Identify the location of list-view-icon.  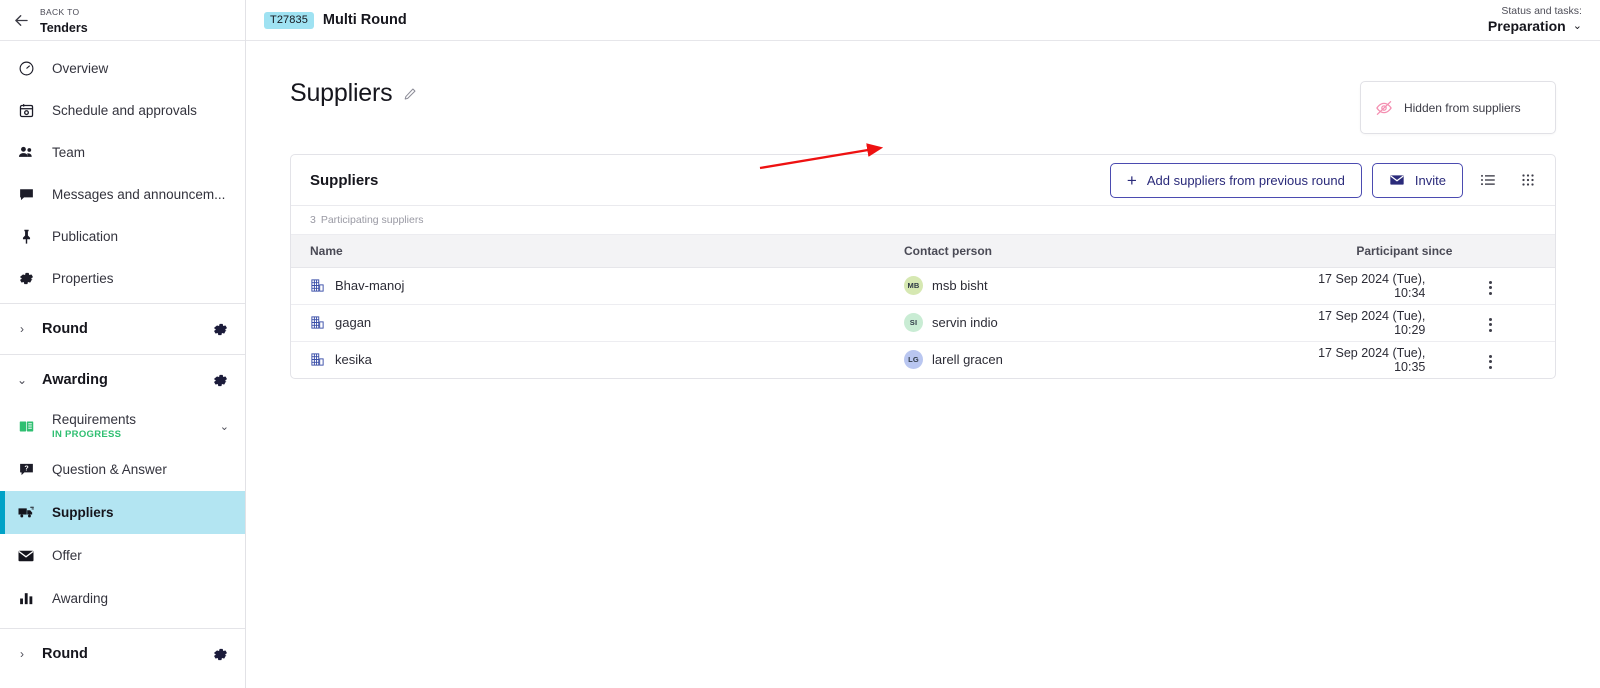
(1488, 180).